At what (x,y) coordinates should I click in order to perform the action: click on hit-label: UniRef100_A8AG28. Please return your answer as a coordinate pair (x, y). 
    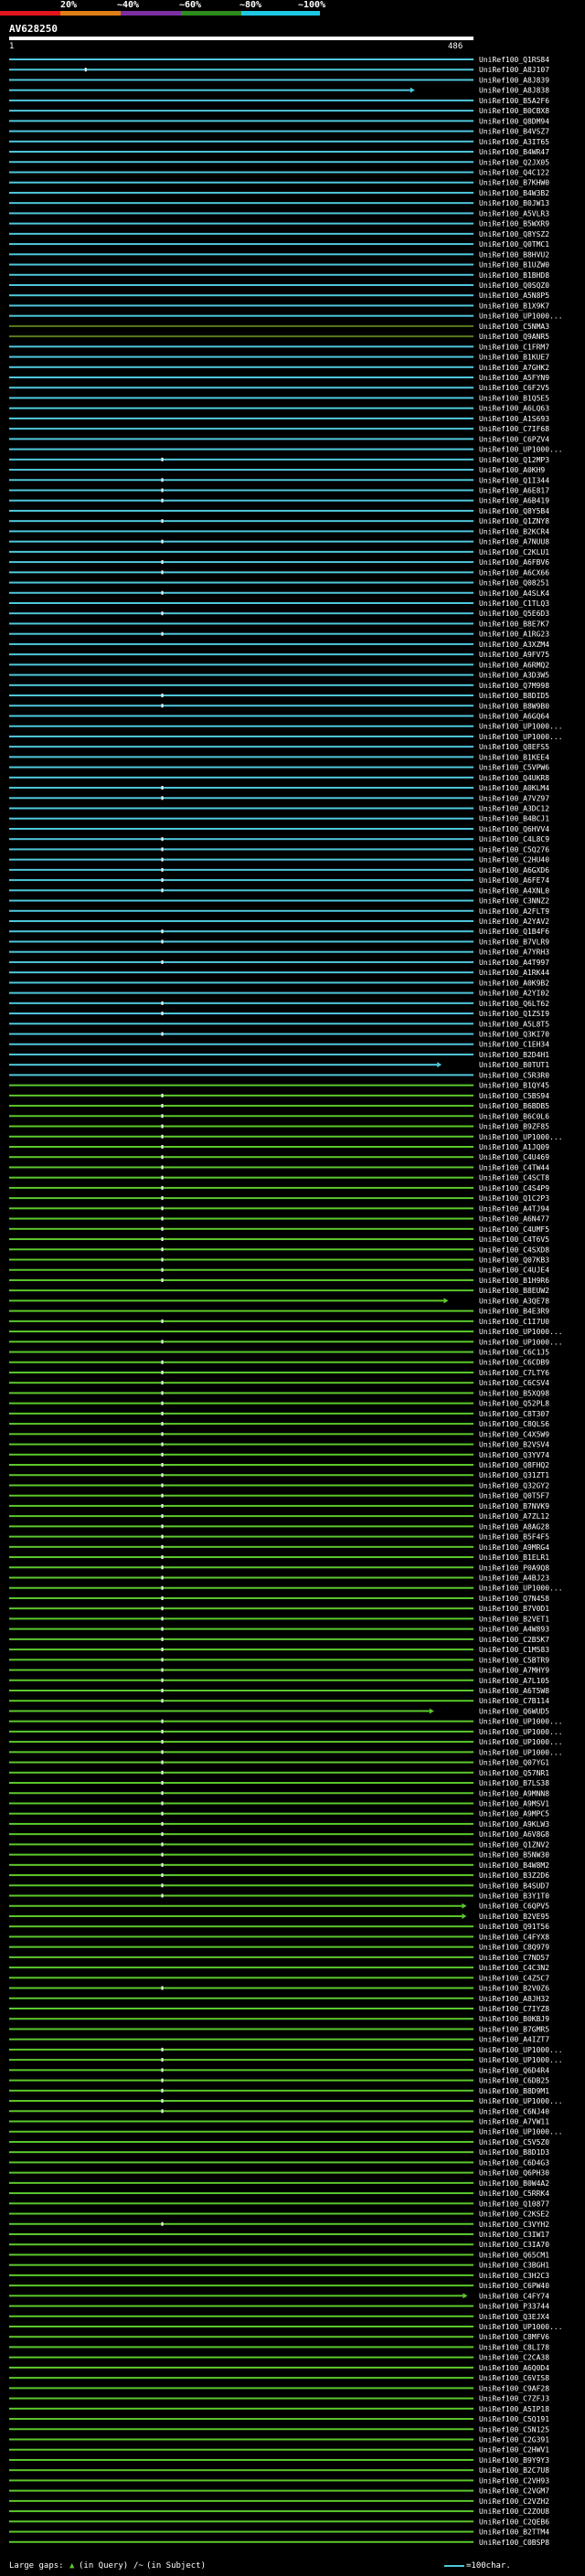
    Looking at the image, I should click on (514, 1526).